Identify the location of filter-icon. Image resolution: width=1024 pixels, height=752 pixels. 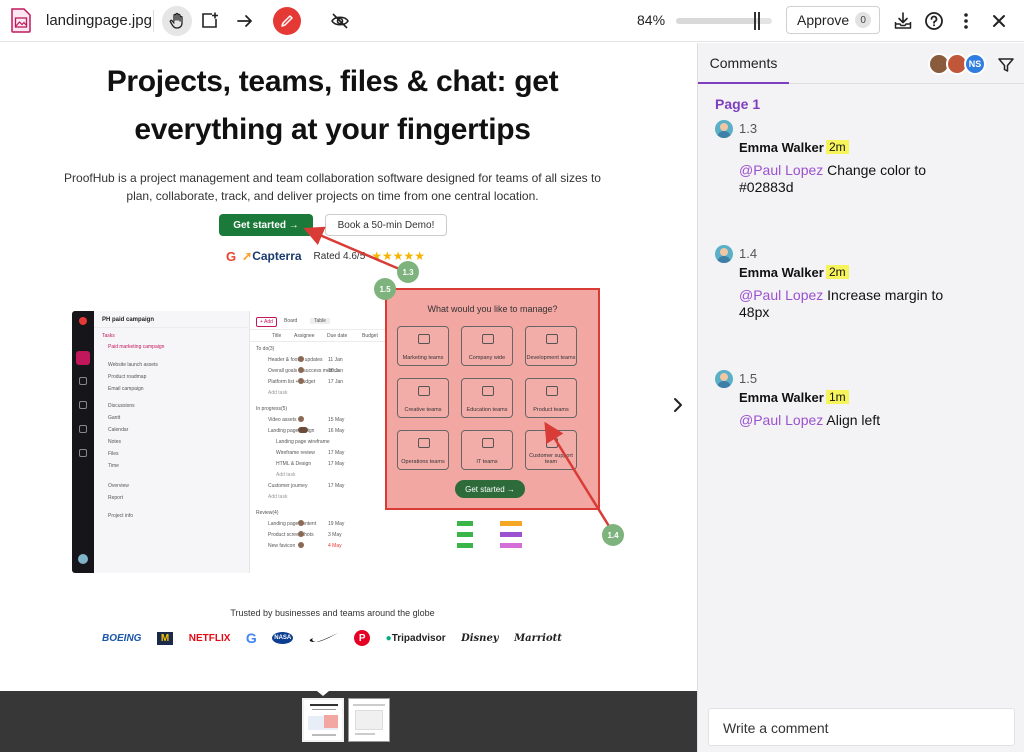
(1006, 65).